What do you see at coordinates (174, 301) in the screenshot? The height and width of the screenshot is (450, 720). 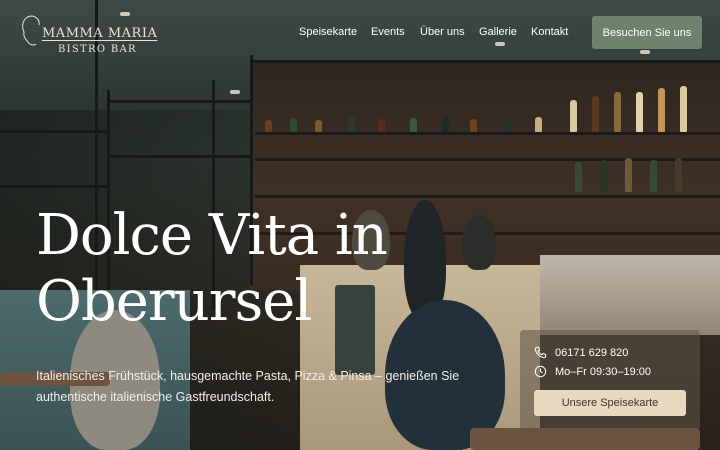 I see `headline-line-2: Oberursel` at bounding box center [174, 301].